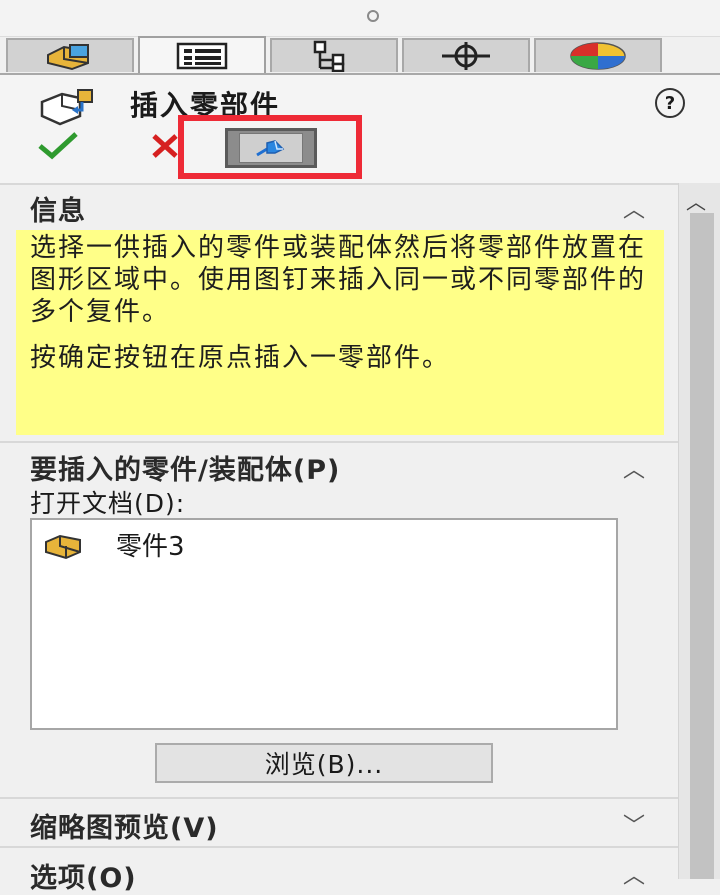 The image size is (720, 895). Describe the element at coordinates (108, 503) in the screenshot. I see `open-documents-label: 打开文档(D):` at that location.